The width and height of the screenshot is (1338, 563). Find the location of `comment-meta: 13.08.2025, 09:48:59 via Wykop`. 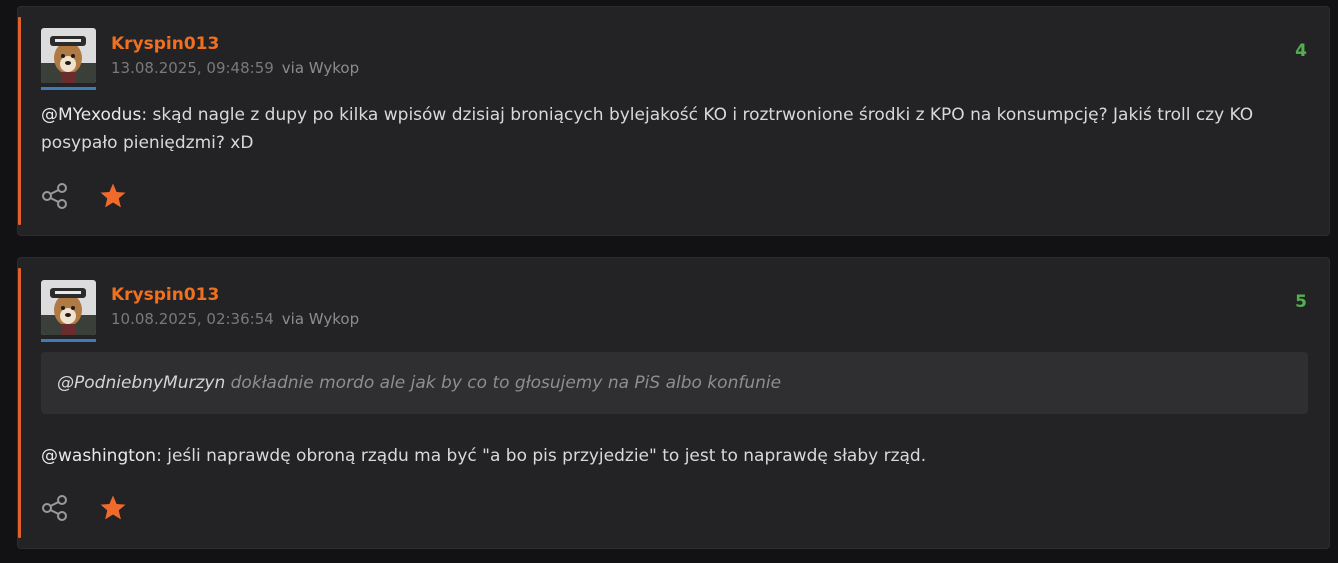

comment-meta: 13.08.2025, 09:48:59 via Wykop is located at coordinates (235, 68).